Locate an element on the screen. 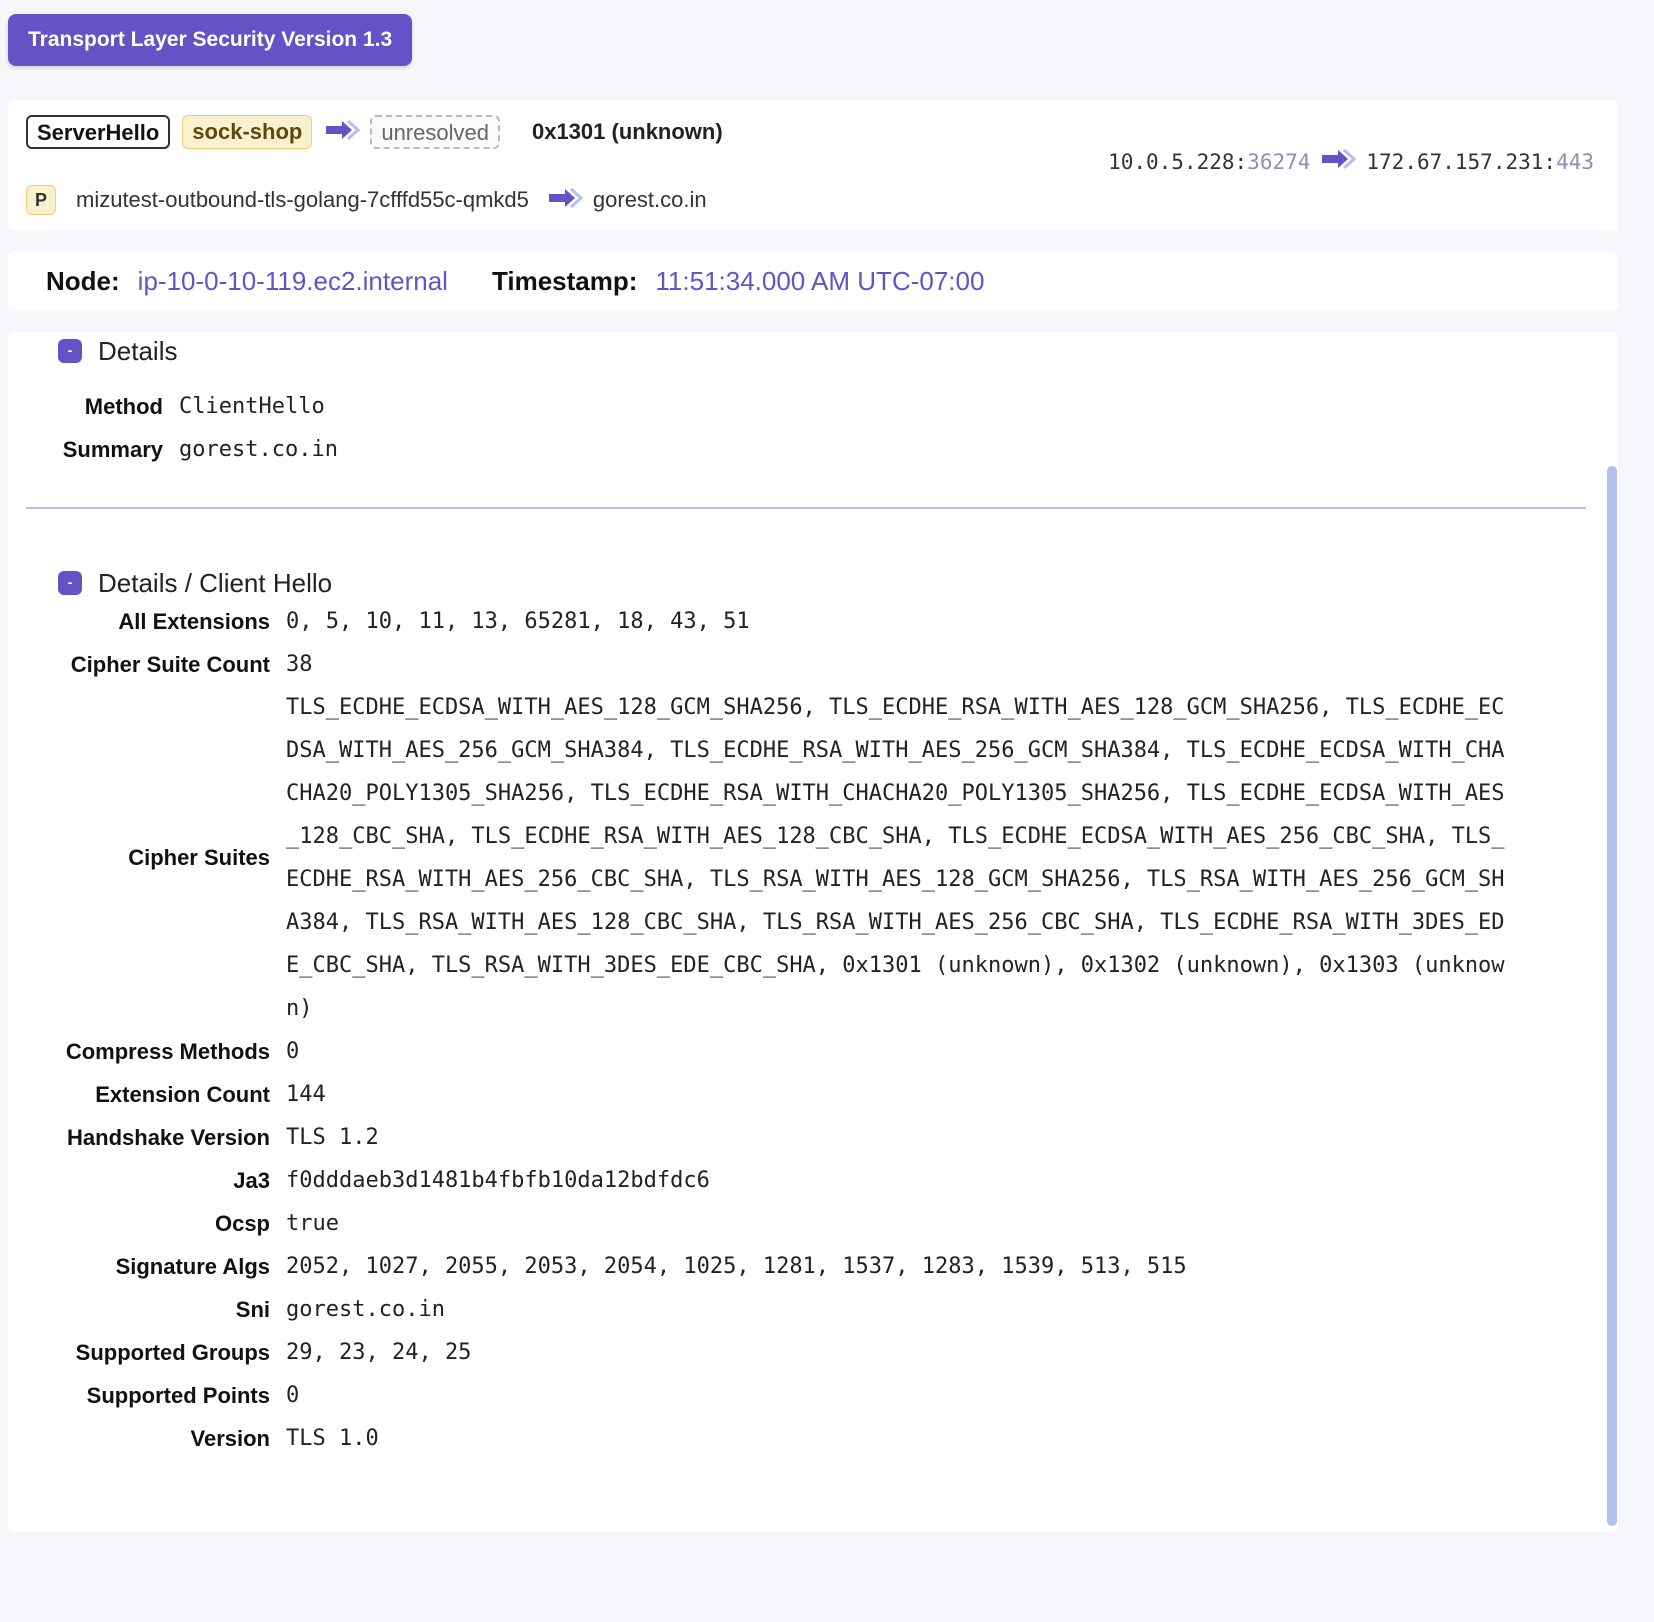 The width and height of the screenshot is (1654, 1622). row-value: f0dddaeb3d1481b4fbfb10da12bdfdc6 is located at coordinates (498, 1180).